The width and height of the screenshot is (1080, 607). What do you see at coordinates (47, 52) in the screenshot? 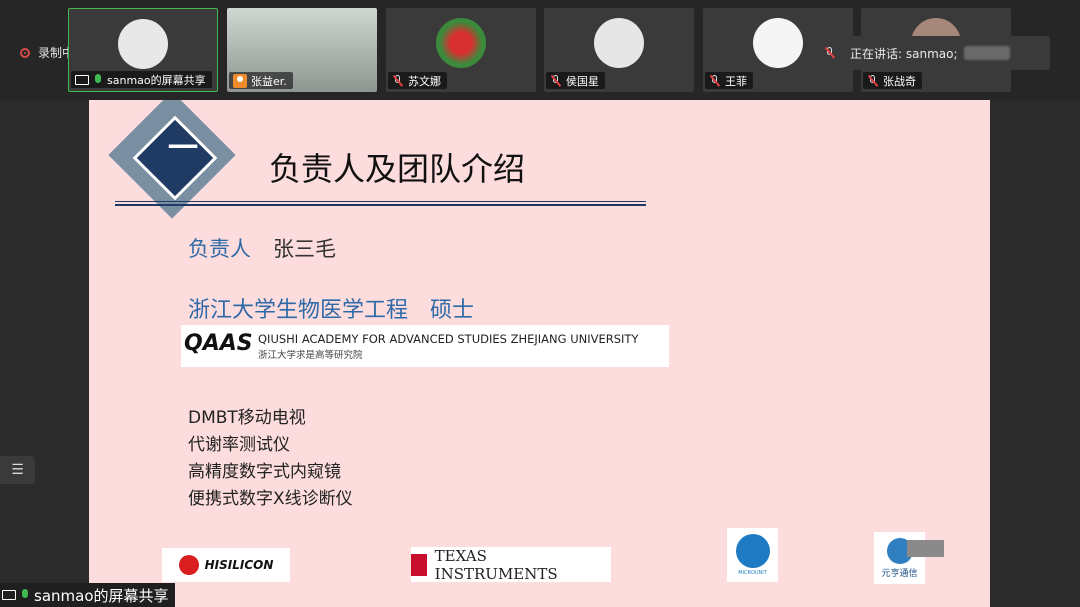
I see `recording-indicator: 录制中` at bounding box center [47, 52].